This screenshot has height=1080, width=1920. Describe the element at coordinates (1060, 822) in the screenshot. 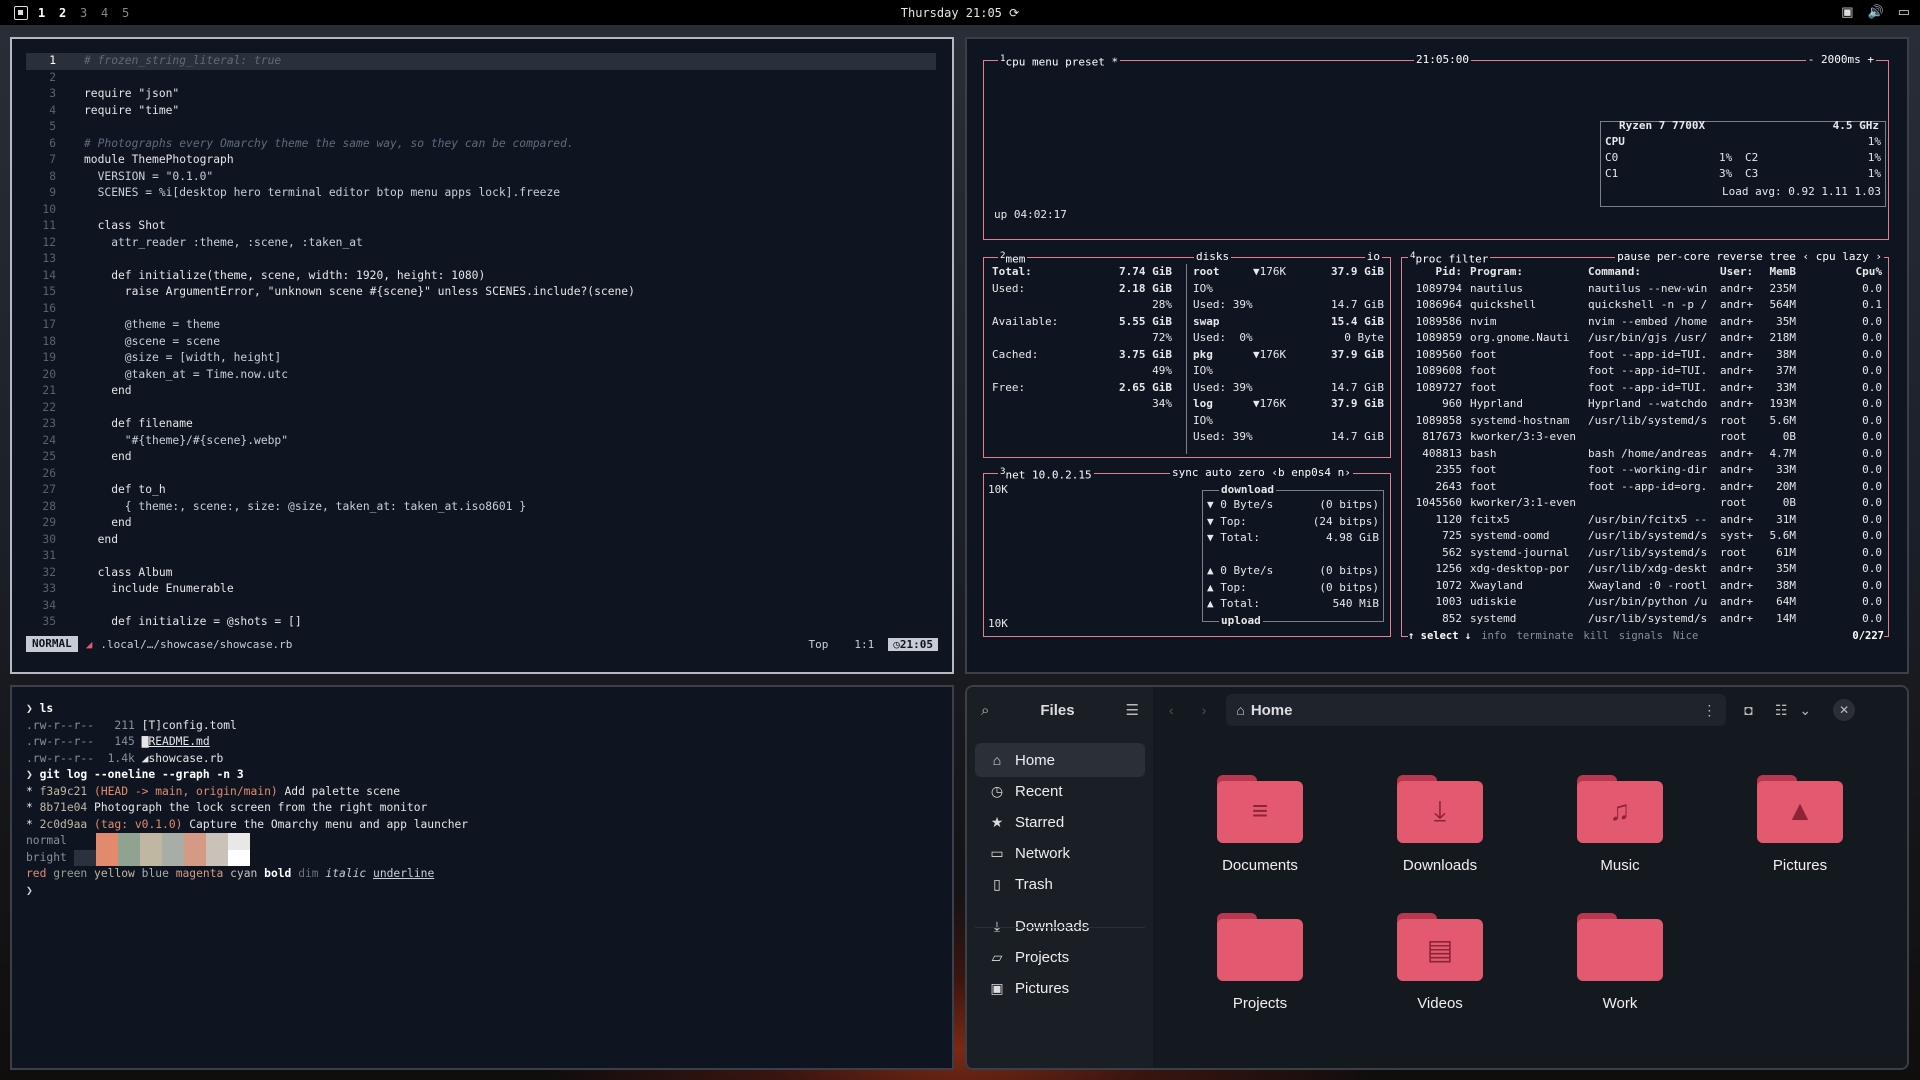

I see `sidebar-item-starred: ★ Starred` at that location.